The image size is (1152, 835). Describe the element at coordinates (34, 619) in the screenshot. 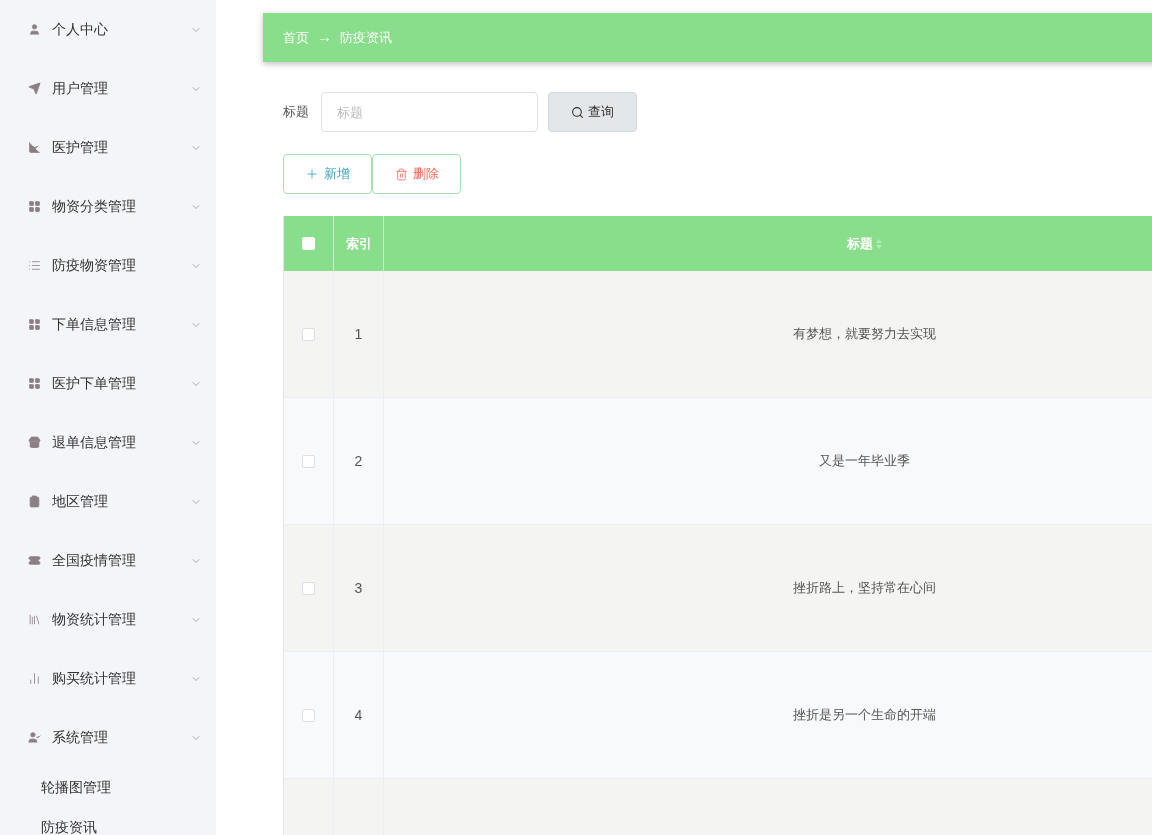

I see `bars-icon` at that location.